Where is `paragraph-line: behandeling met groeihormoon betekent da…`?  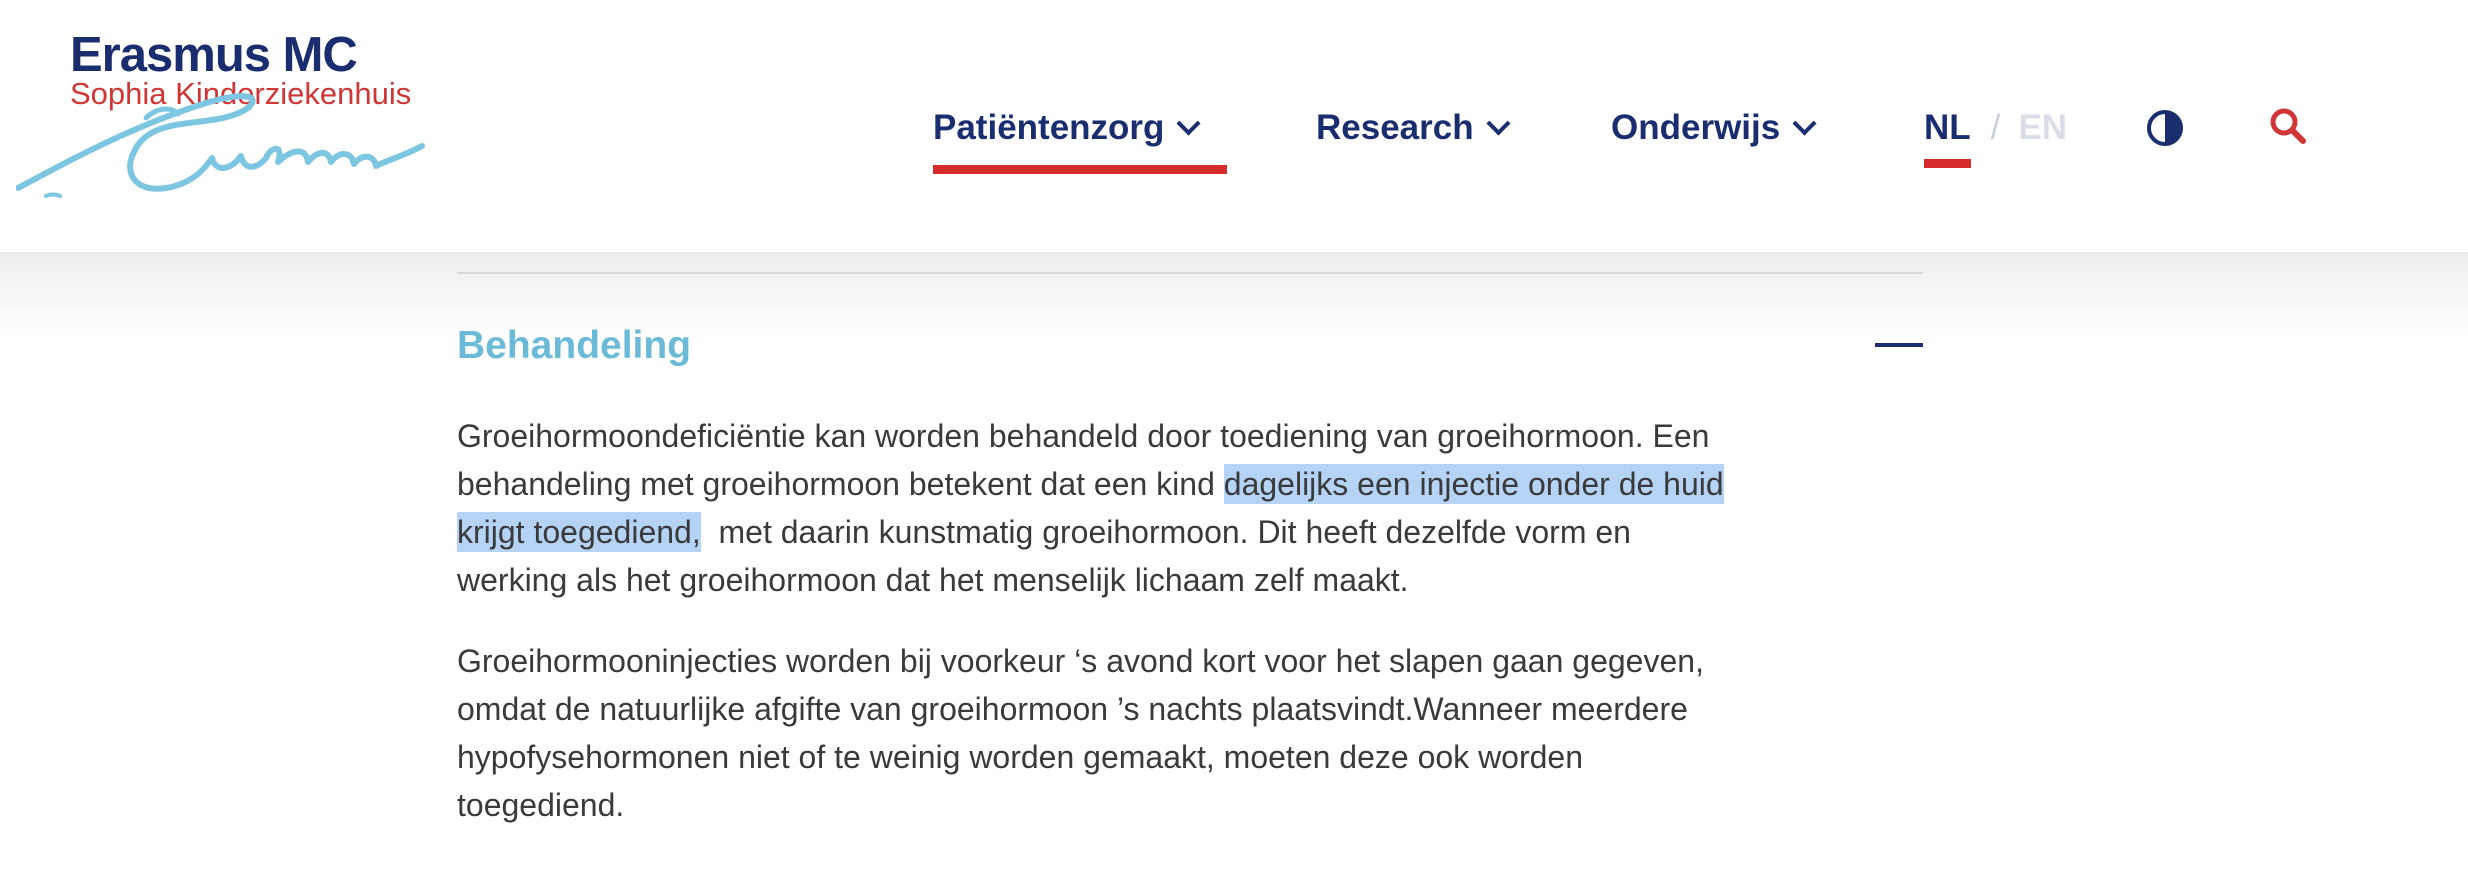 paragraph-line: behandeling met groeihormoon betekent da… is located at coordinates (1190, 484).